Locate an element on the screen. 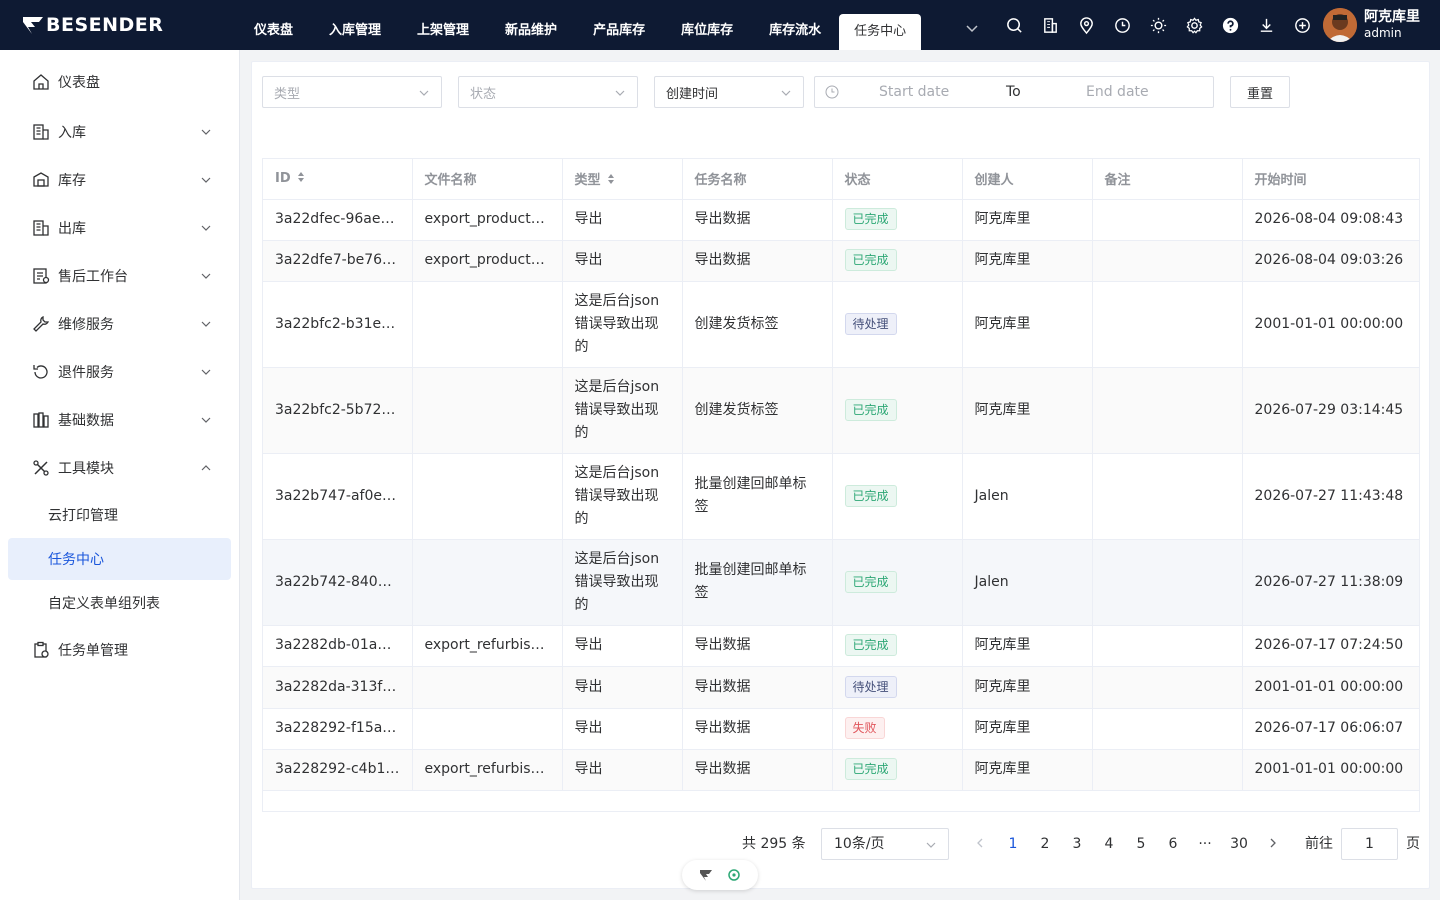  table-header: ID 文件名称 类型 任务名称 状态 创建人 备注 开始时间 is located at coordinates (841, 179).